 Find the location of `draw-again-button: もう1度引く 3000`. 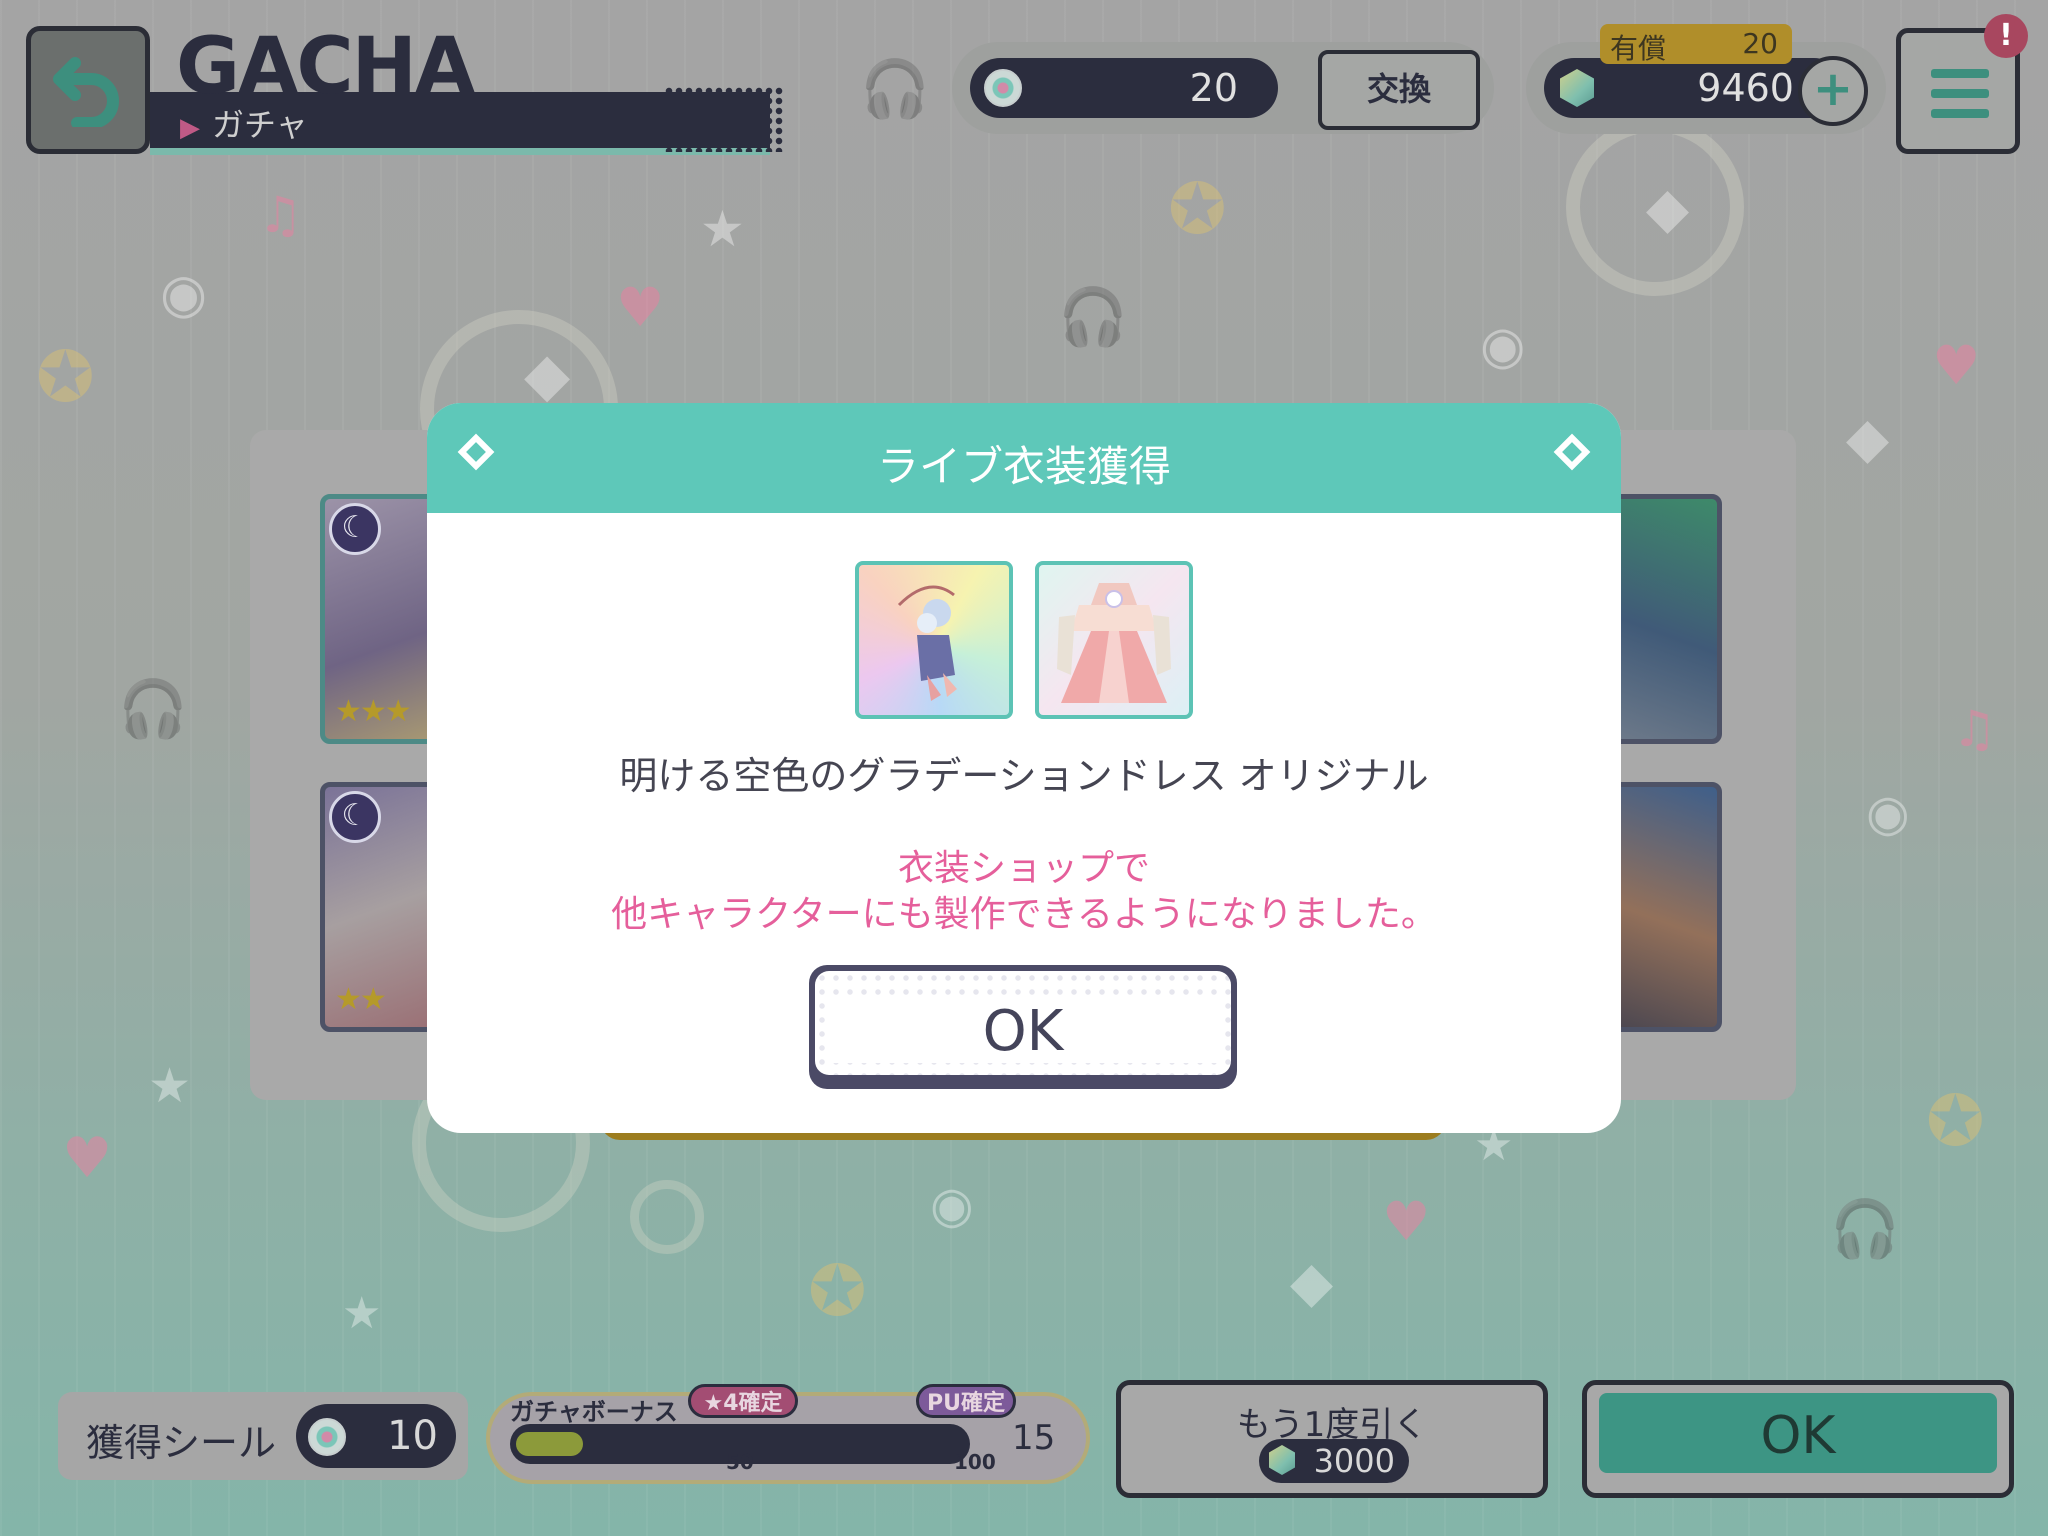

draw-again-button: もう1度引く 3000 is located at coordinates (1332, 1439).